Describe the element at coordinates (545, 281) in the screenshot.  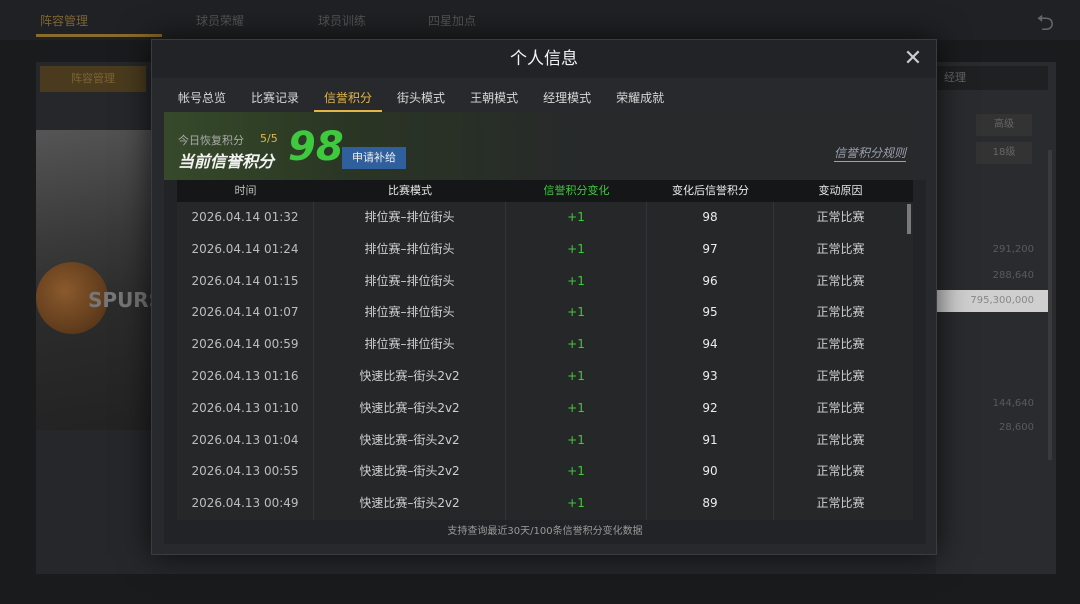
I see `table-row: 2026.04.14 01:15 排位赛–排位街头 +1 96 正常比赛` at that location.